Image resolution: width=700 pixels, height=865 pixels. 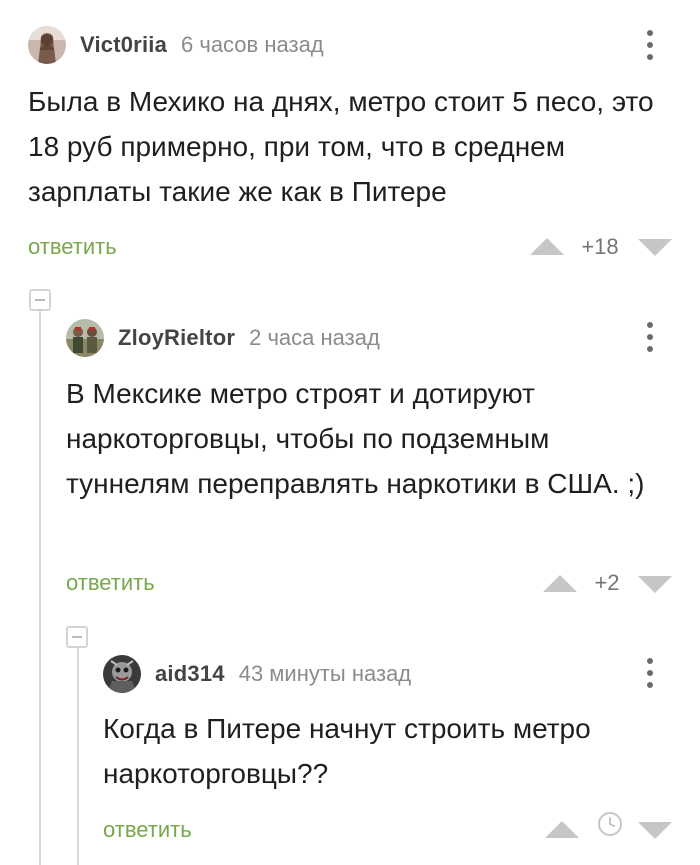 I want to click on comment-header: Vict0riia 6 часов назад, so click(x=176, y=45).